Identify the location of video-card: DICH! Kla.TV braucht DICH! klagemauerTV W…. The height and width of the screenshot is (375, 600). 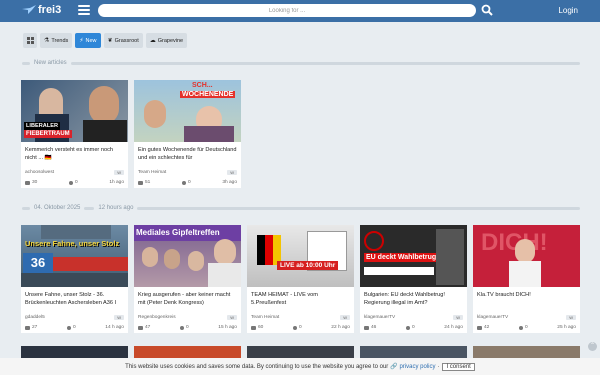
(526, 279).